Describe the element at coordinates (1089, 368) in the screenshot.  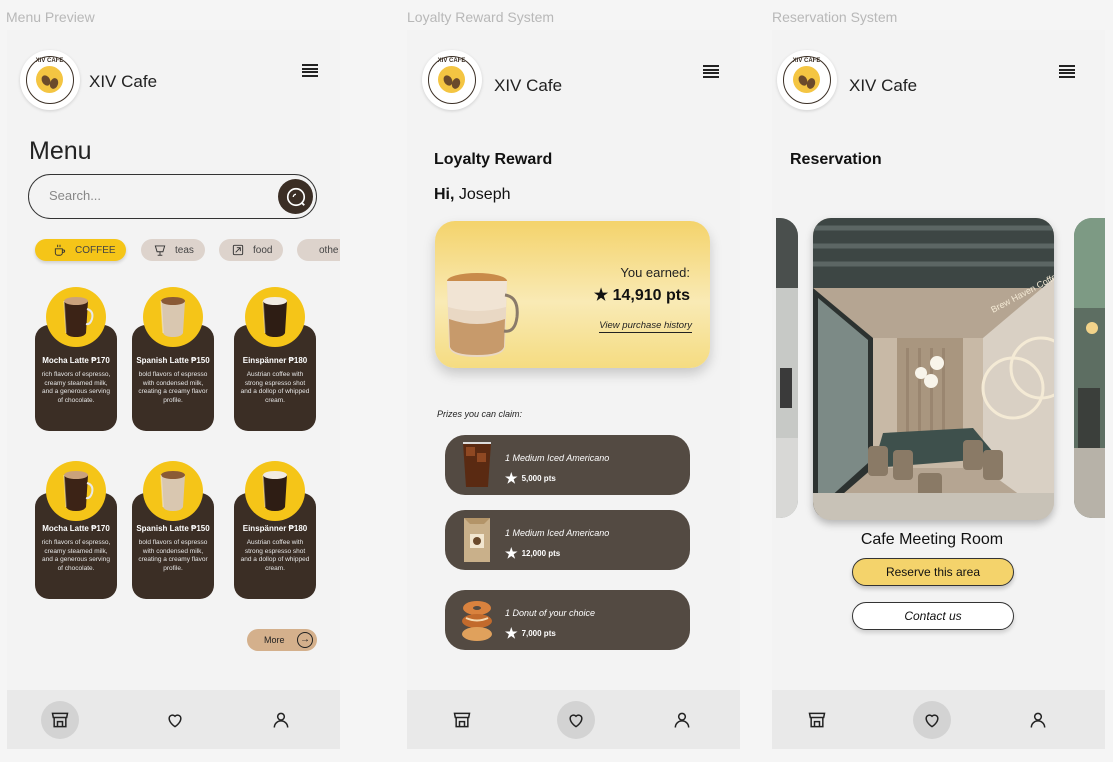
I see `next-room-photo` at that location.